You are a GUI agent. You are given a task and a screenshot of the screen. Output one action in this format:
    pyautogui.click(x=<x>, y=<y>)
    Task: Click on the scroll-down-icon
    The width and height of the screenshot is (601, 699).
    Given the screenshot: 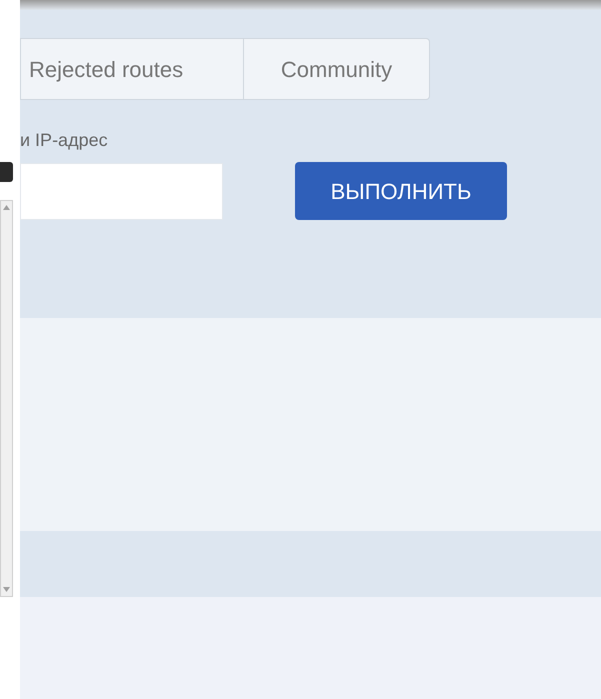 What is the action you would take?
    pyautogui.click(x=6, y=589)
    